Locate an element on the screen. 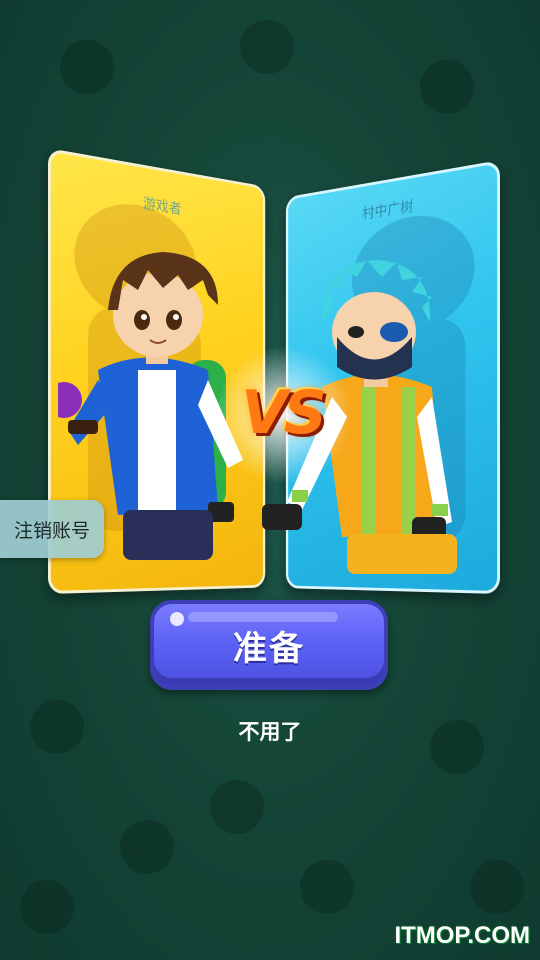  vs-badge: VS is located at coordinates (282, 413).